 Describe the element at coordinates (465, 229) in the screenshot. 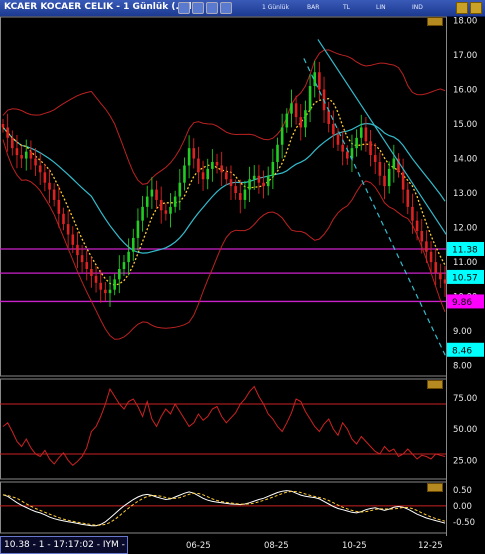

I see `price-y-tick: 12.00` at that location.